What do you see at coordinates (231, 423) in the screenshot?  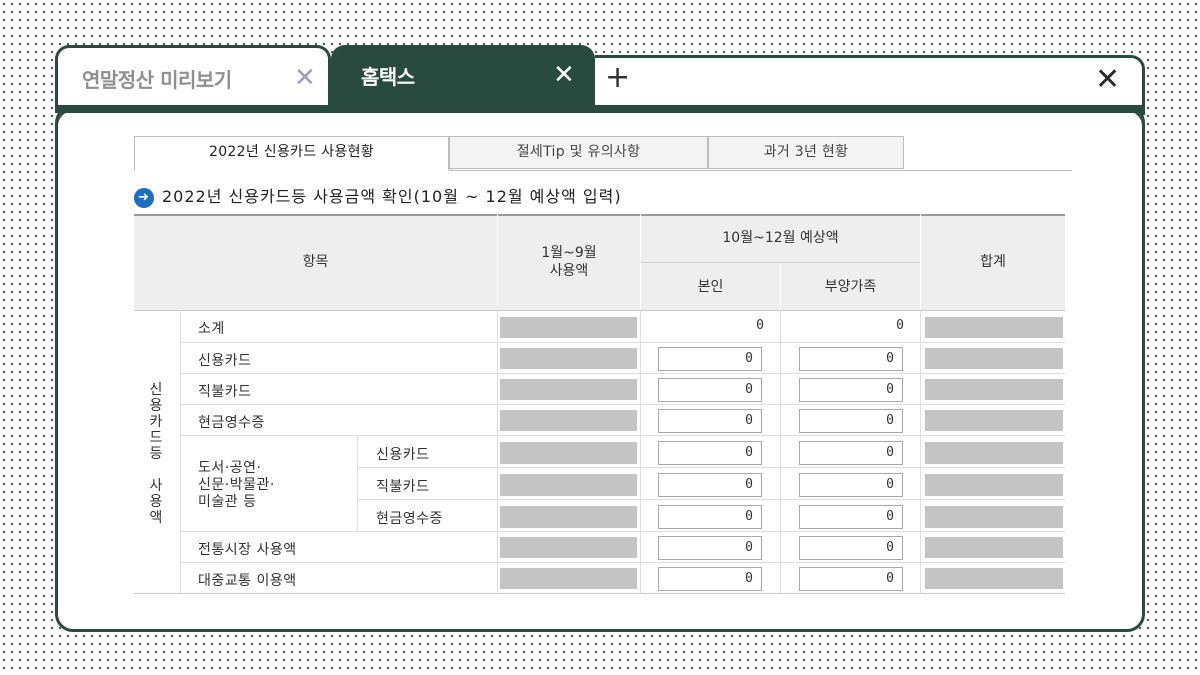 I see `row-label-cash-receipt: 현금영수증` at bounding box center [231, 423].